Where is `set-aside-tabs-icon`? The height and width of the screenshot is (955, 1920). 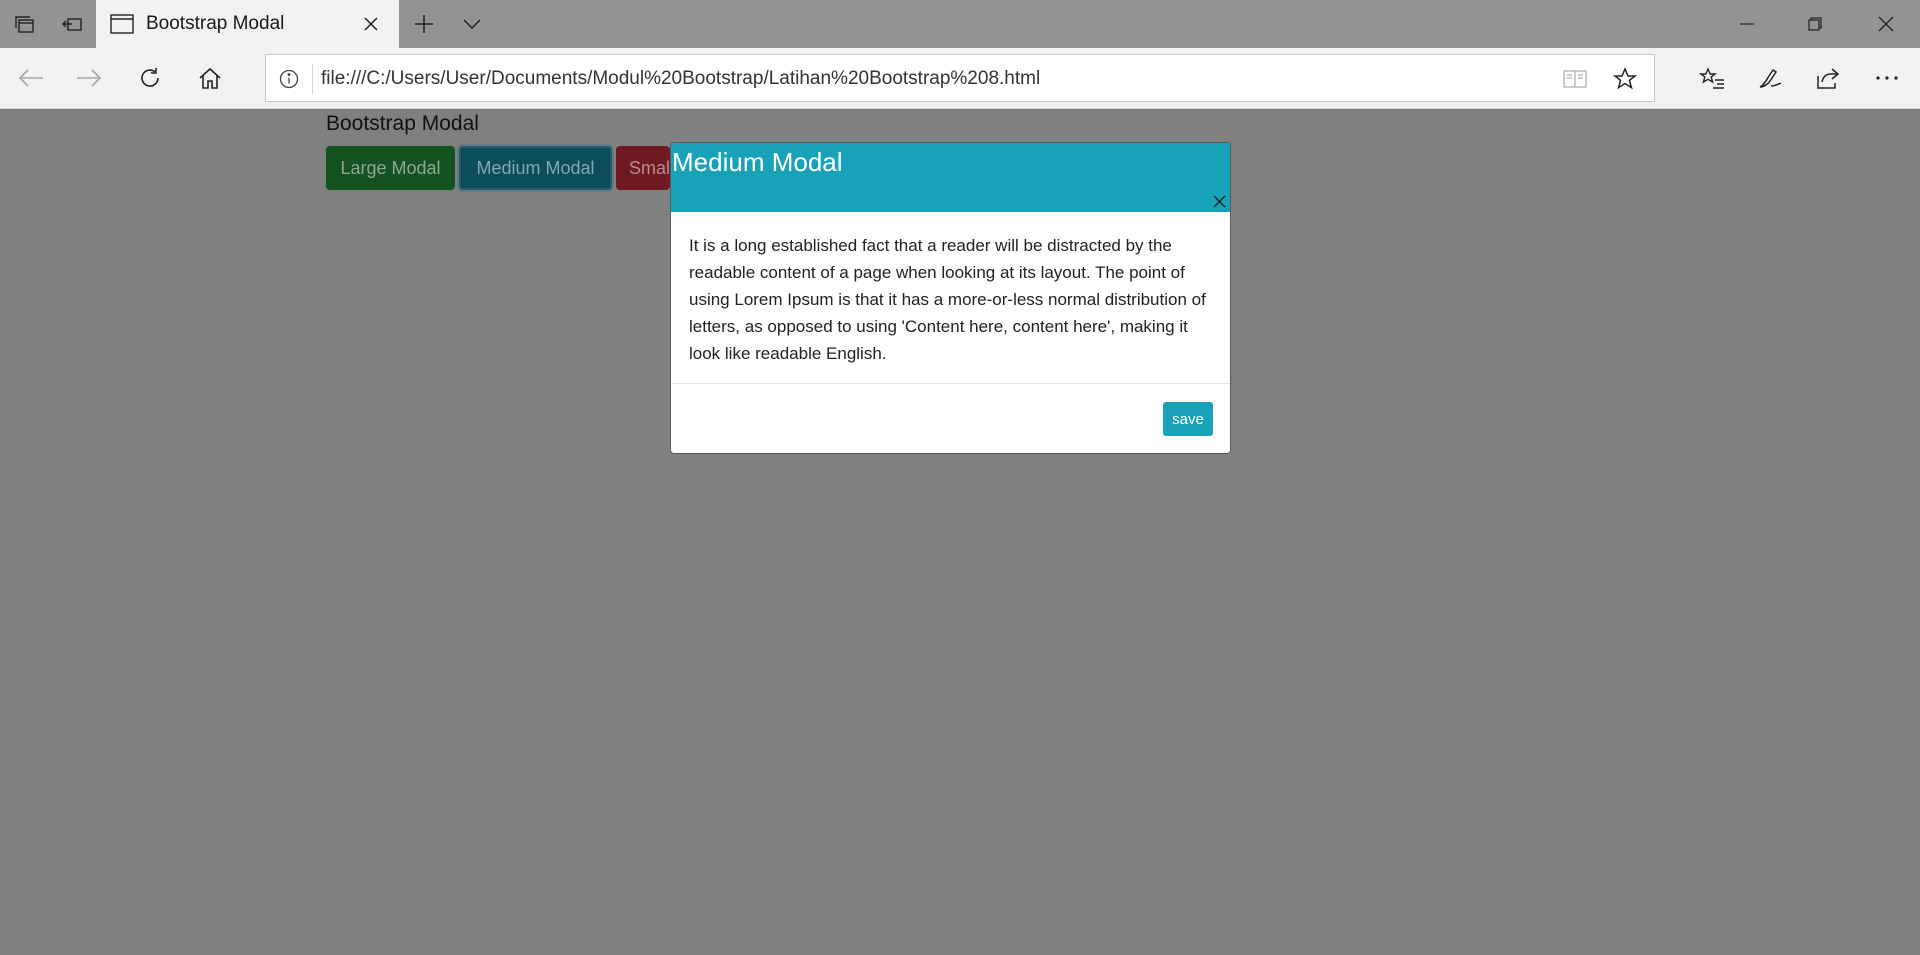
set-aside-tabs-icon is located at coordinates (72, 24).